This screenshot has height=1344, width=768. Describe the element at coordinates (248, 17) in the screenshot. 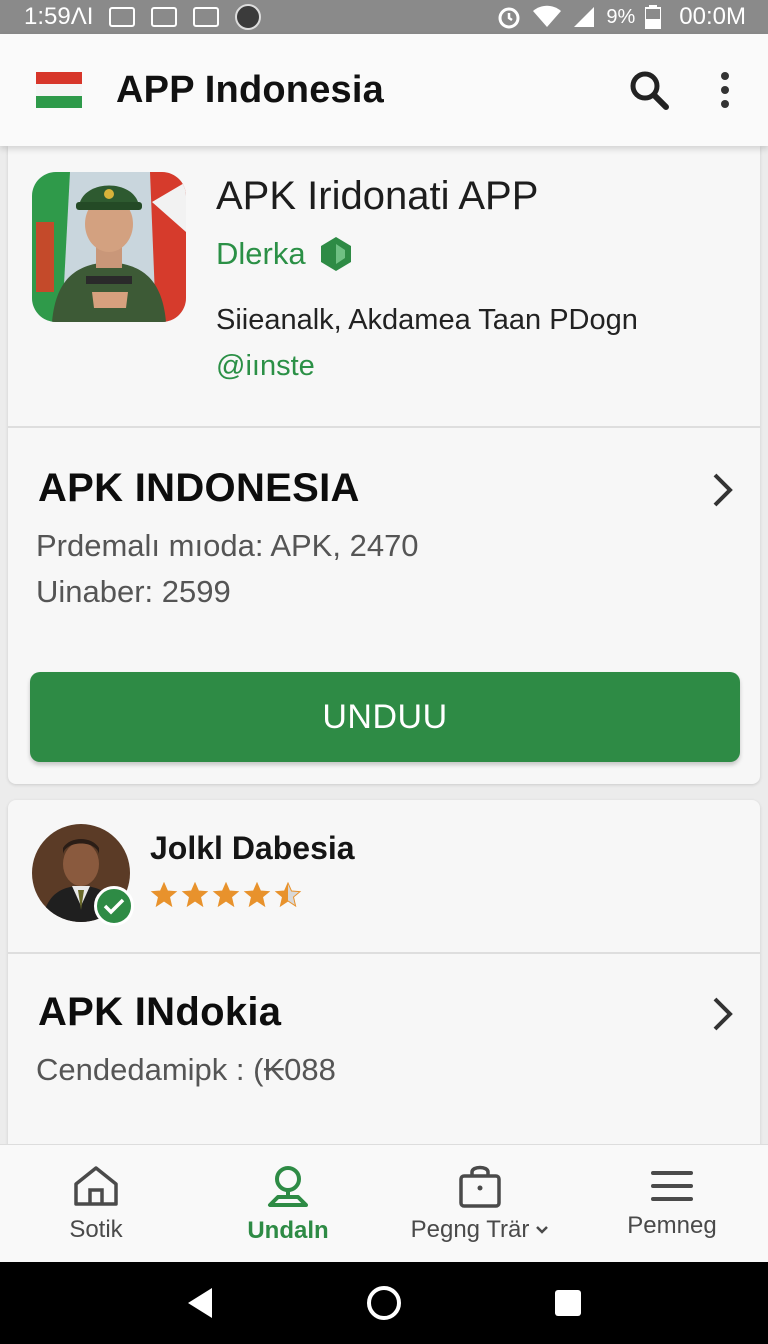

I see `avatar-notification-icon` at that location.